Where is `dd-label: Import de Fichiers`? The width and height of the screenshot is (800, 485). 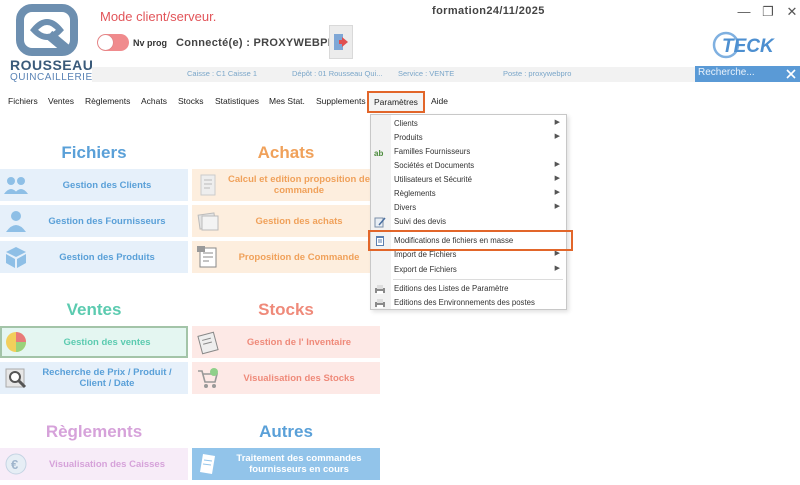 dd-label: Import de Fichiers is located at coordinates (425, 254).